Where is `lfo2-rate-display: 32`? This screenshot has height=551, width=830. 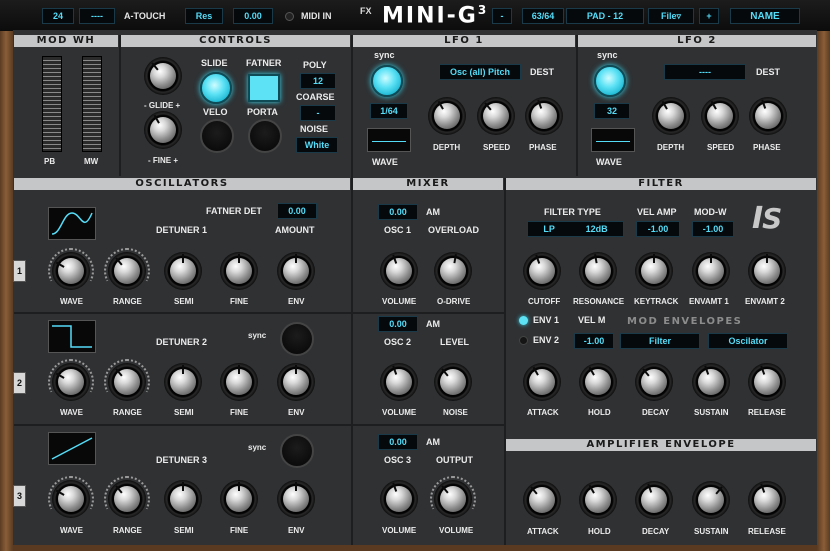 lfo2-rate-display: 32 is located at coordinates (612, 111).